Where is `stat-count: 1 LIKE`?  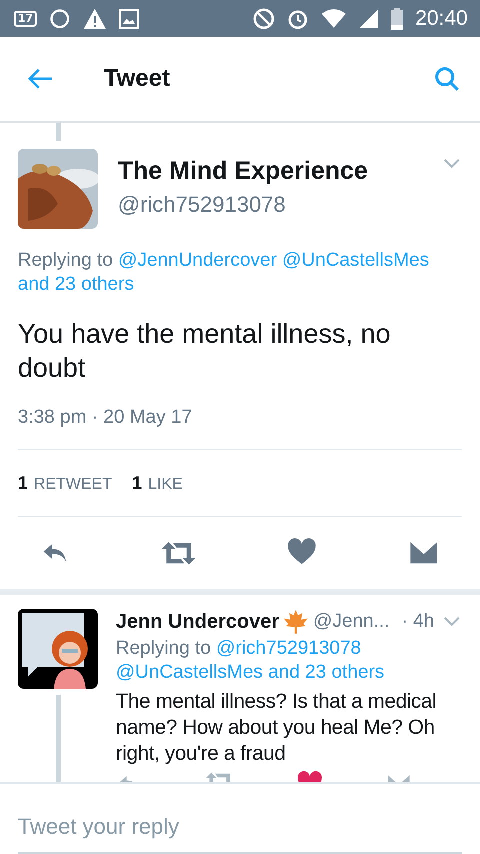
stat-count: 1 LIKE is located at coordinates (157, 483).